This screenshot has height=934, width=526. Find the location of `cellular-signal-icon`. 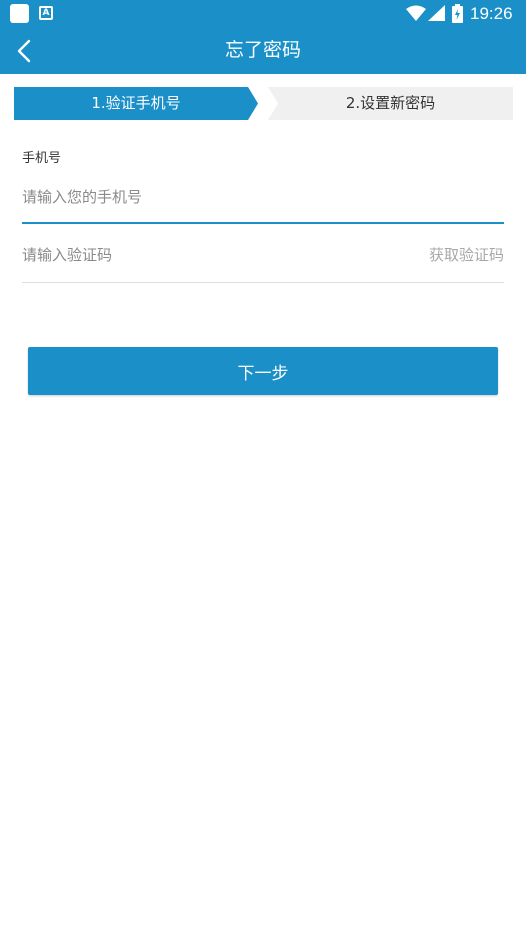

cellular-signal-icon is located at coordinates (436, 13).